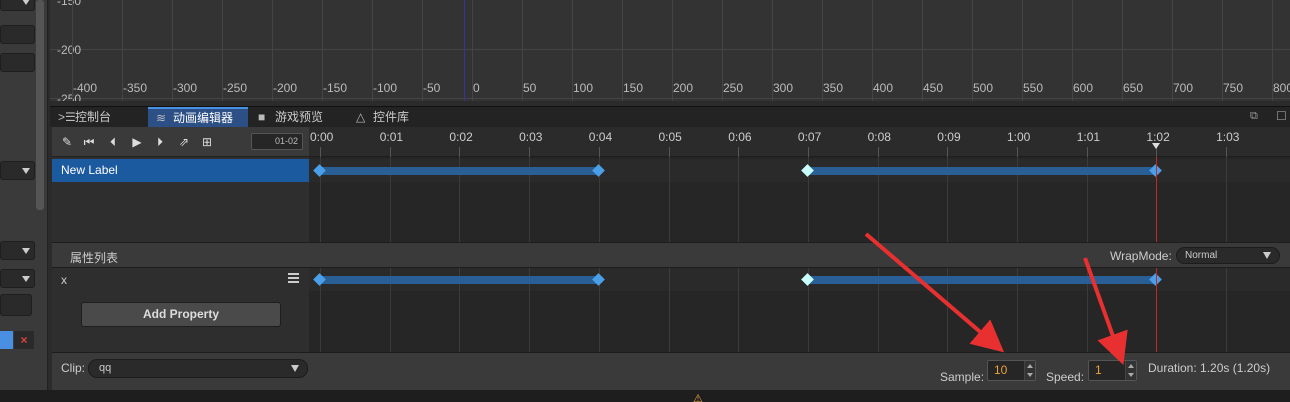 The image size is (1290, 402). I want to click on add-property-button: Add Property, so click(181, 314).